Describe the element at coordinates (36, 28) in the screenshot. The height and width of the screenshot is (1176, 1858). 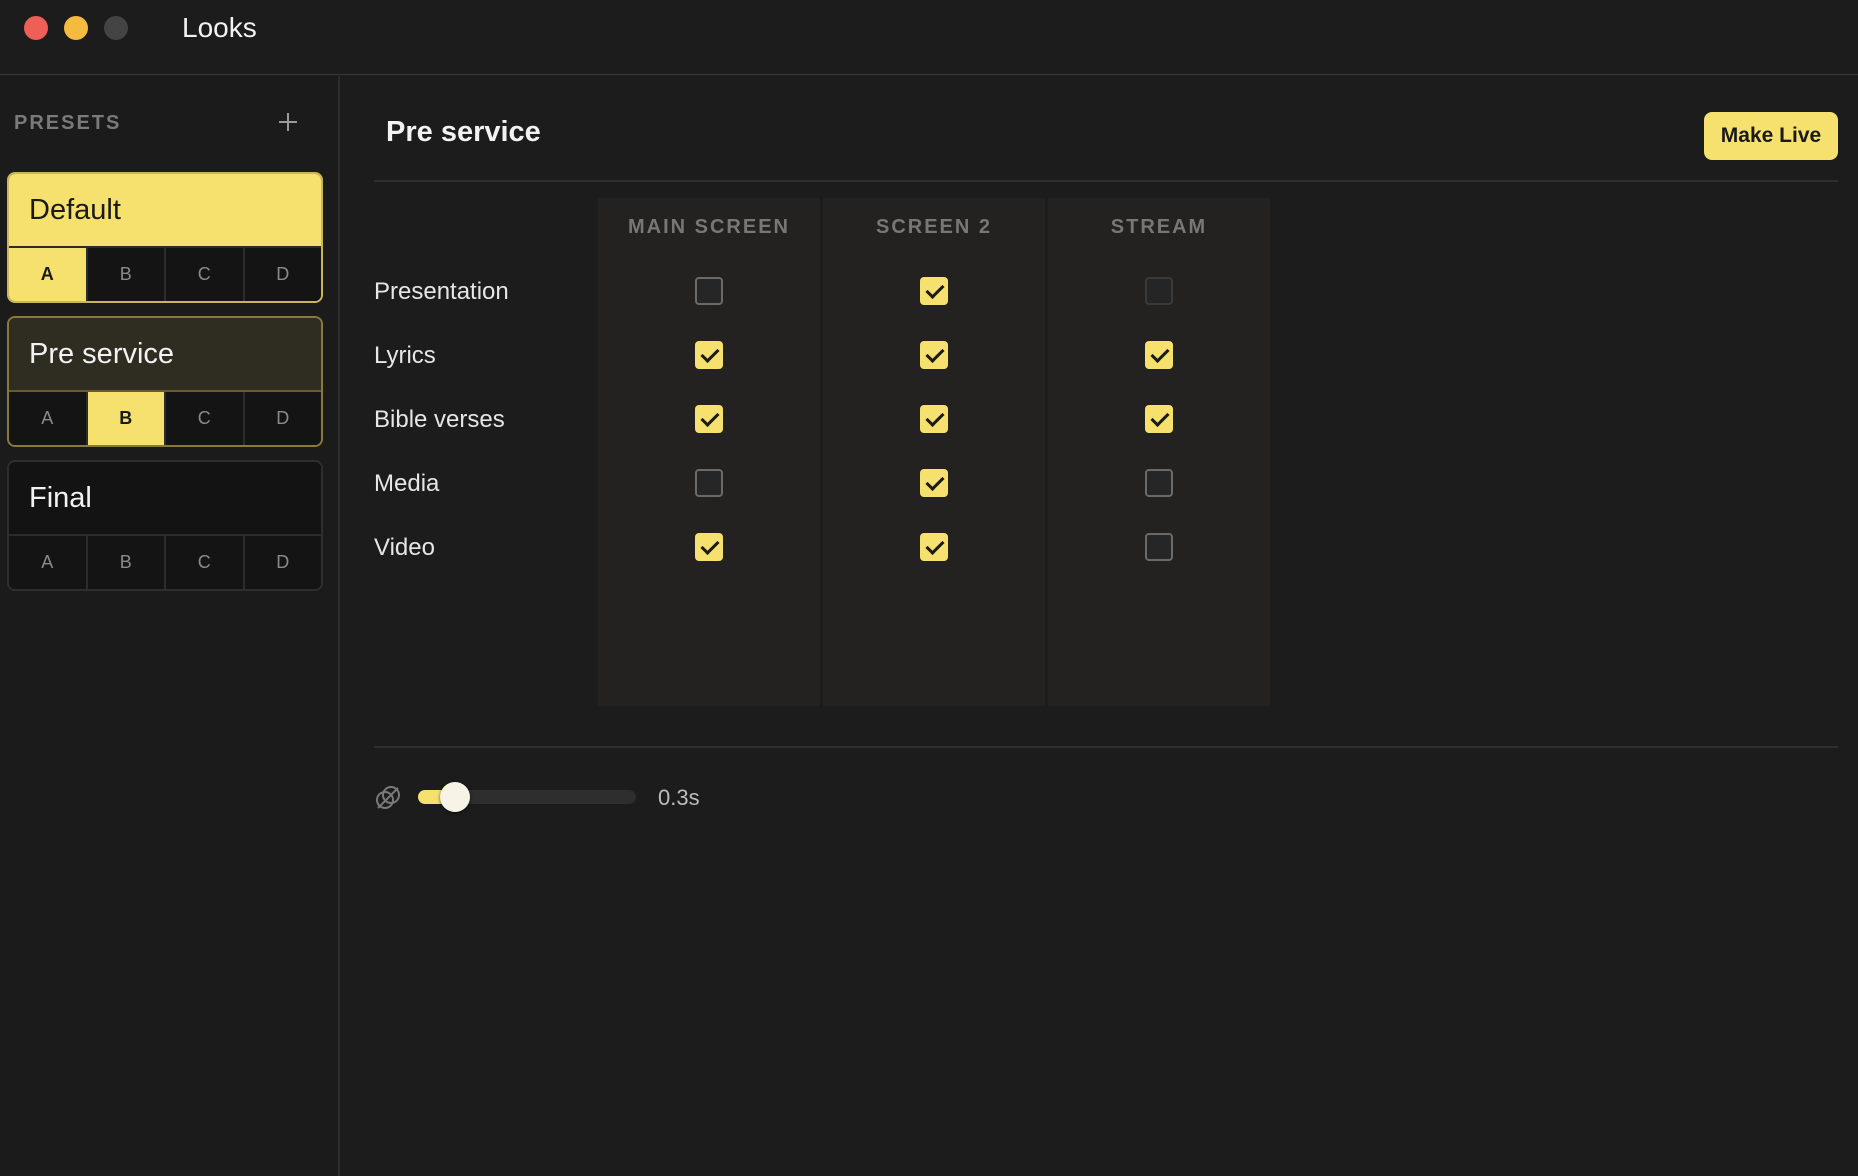
I see `close-window-button` at that location.